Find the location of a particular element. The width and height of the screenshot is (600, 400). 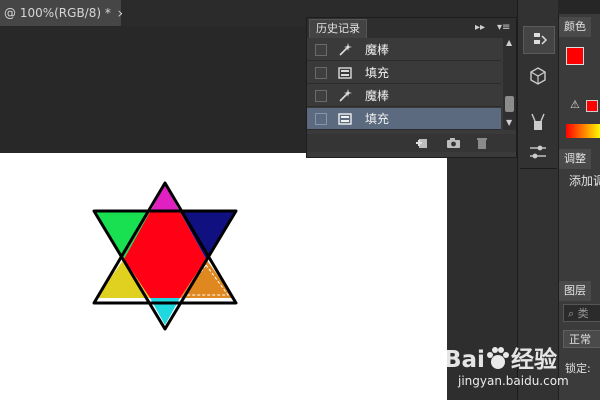

baidu-watermark: Bai 经验 jingyan.baidu.com is located at coordinates (518, 363).